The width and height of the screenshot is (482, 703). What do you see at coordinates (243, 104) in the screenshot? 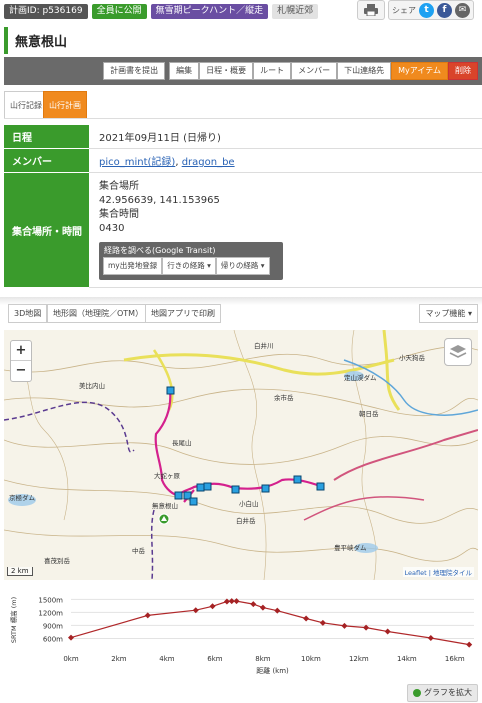
I see `tab-bar: 山行記録 山行計画` at bounding box center [243, 104].